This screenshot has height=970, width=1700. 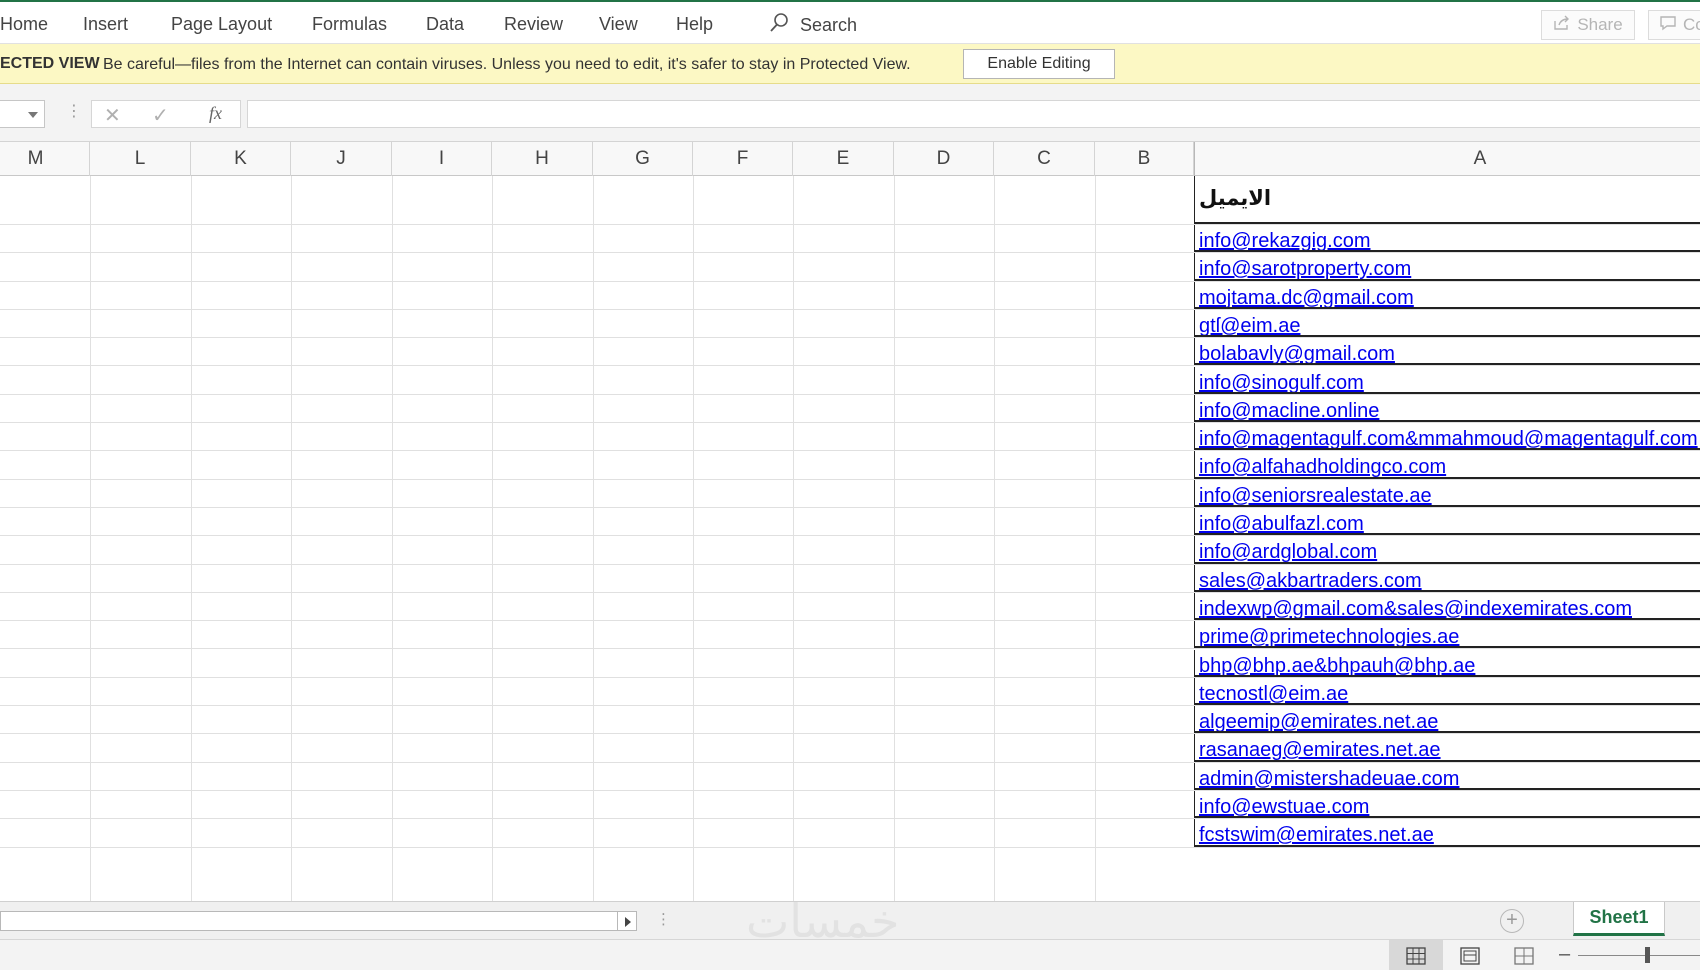 What do you see at coordinates (1039, 64) in the screenshot?
I see `enable-editing-button: Enable Editing` at bounding box center [1039, 64].